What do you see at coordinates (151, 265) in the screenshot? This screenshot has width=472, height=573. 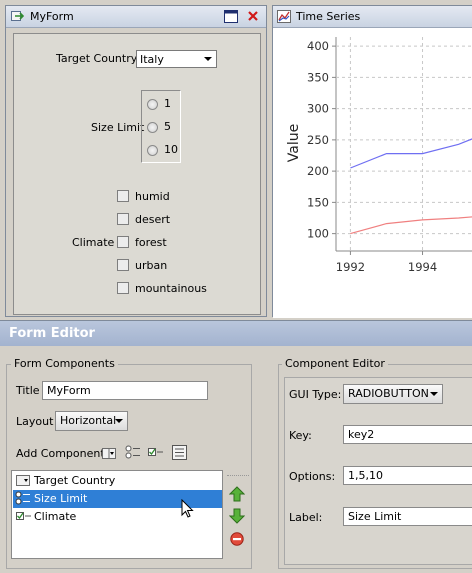 I see `checkbox-label-urban: urban` at bounding box center [151, 265].